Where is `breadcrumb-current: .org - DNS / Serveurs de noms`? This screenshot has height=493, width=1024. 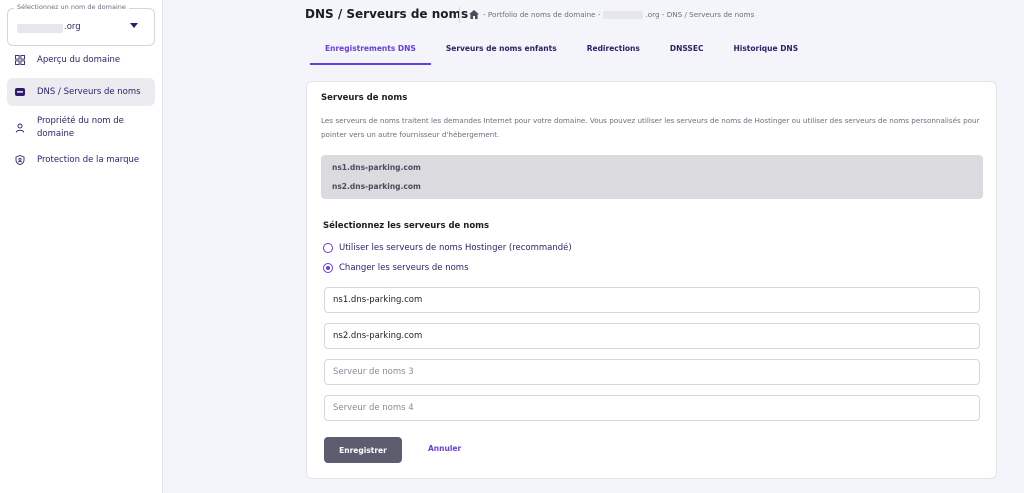
breadcrumb-current: .org - DNS / Serveurs de noms is located at coordinates (700, 14).